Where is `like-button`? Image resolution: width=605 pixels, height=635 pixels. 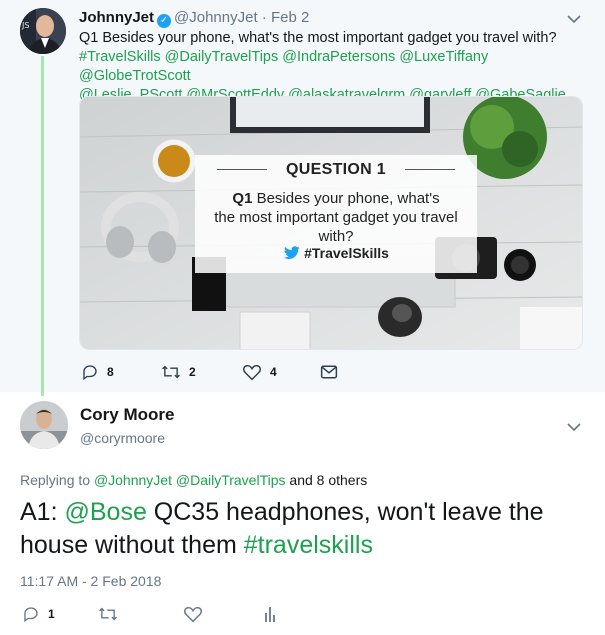
like-button is located at coordinates (197, 614).